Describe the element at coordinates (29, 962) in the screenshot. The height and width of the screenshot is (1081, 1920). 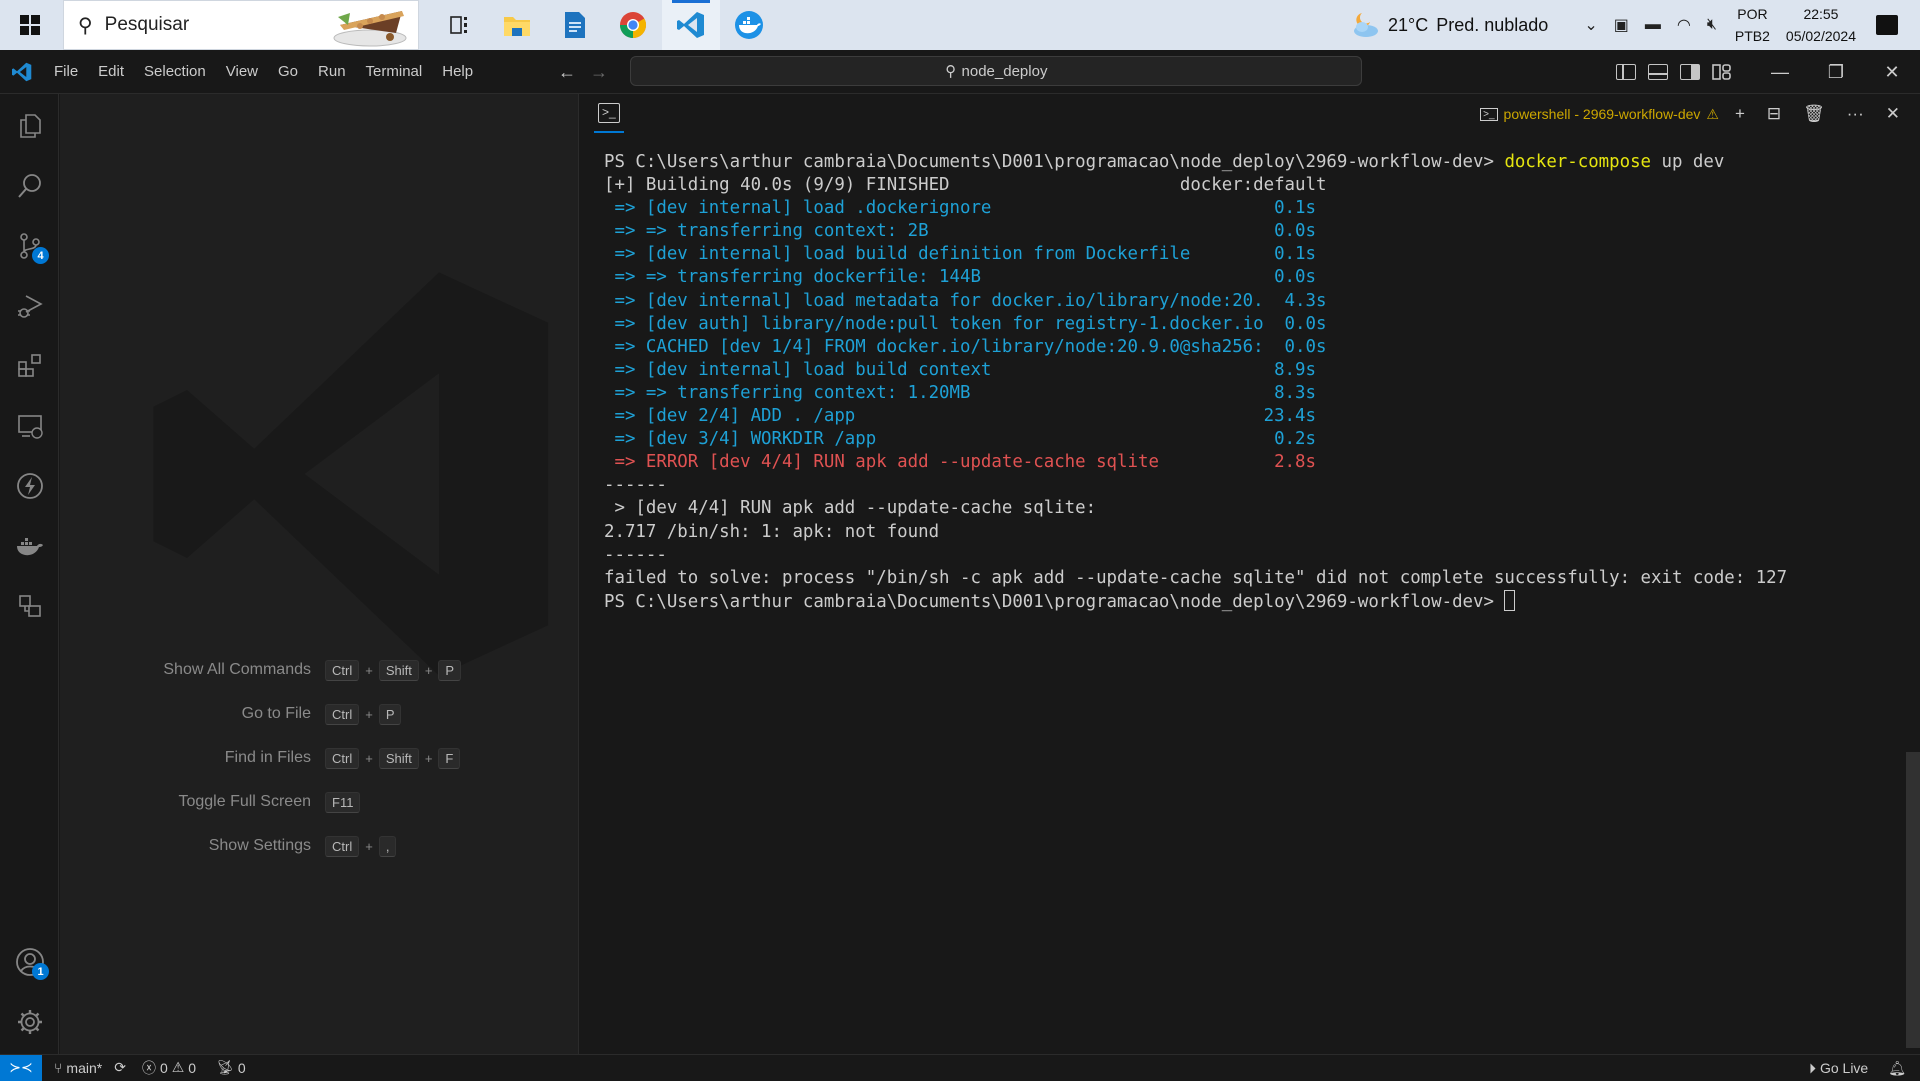
I see `activity-accounts: 1` at that location.